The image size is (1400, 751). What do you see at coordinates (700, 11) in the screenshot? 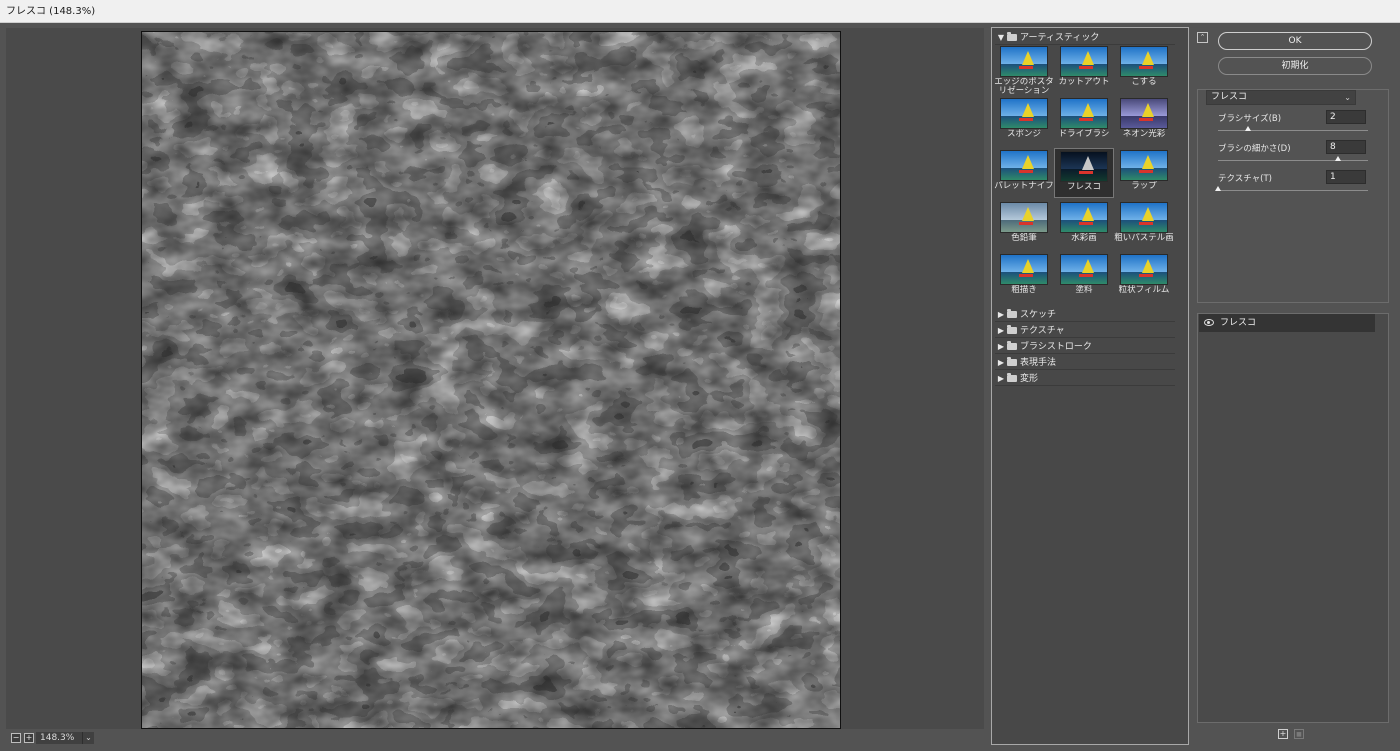
I see `window-title-bar: フレスコ (148.3%)` at bounding box center [700, 11].